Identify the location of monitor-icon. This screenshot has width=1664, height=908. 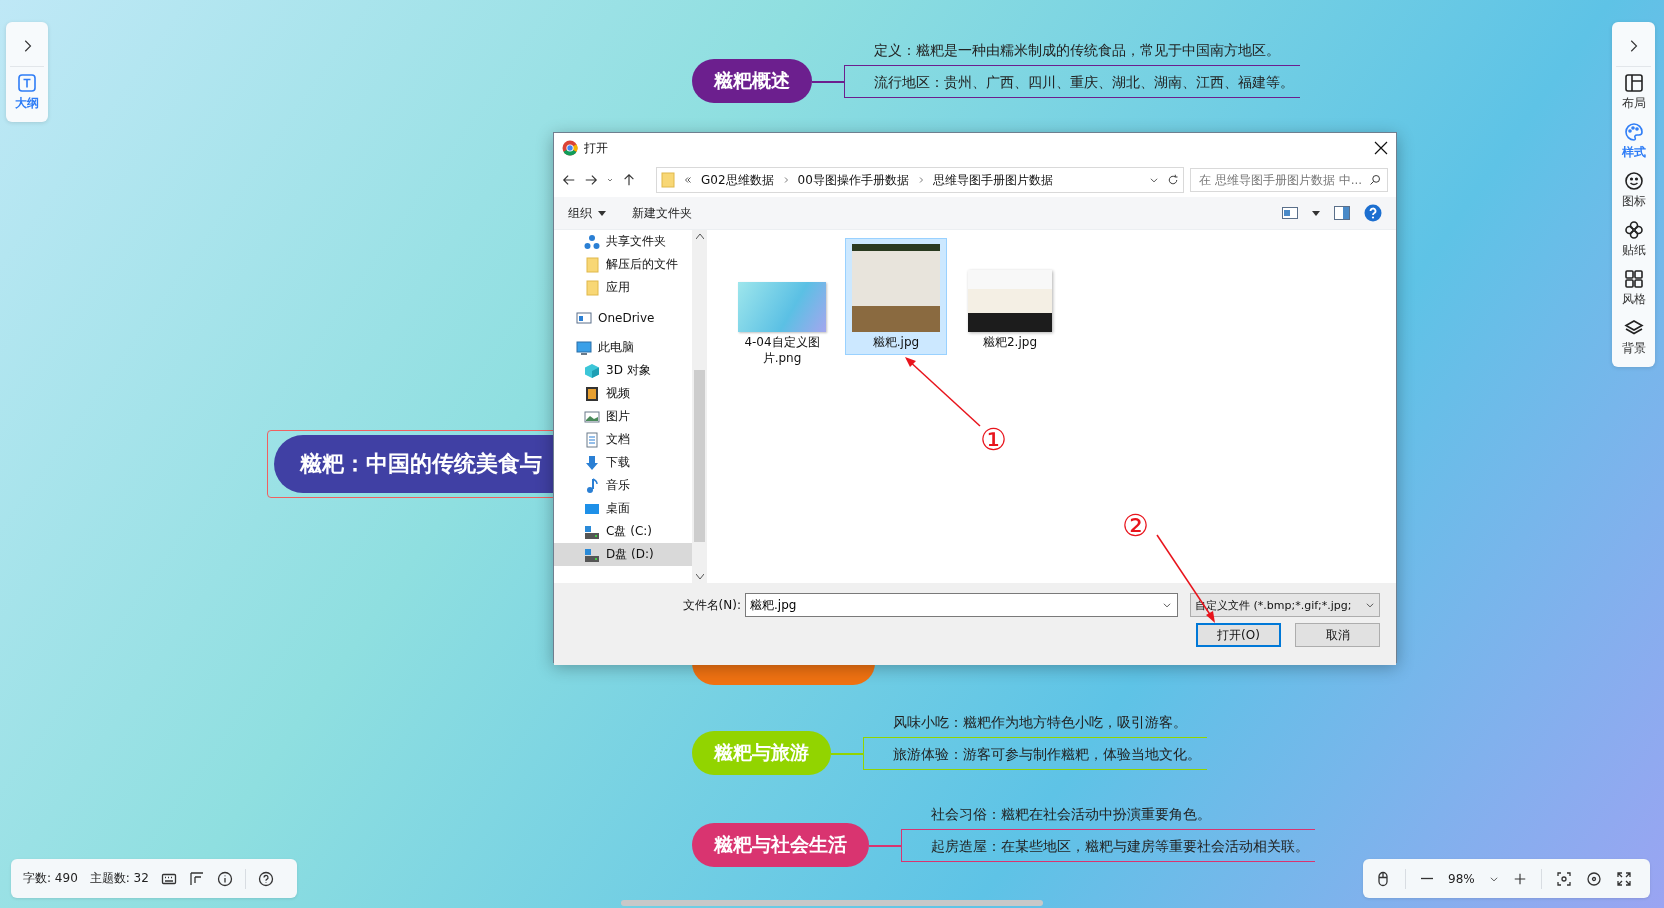
(584, 347).